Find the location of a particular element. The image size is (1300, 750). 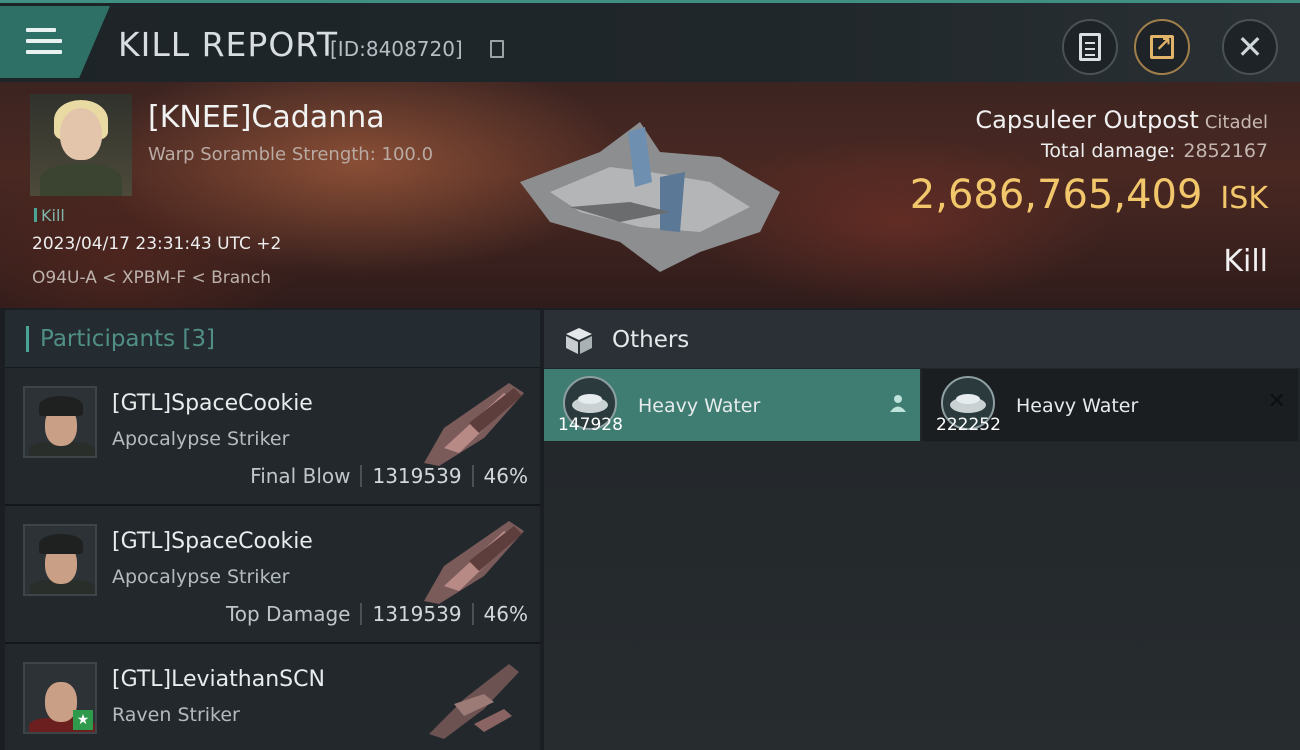

kill-tag: Kill is located at coordinates (49, 215).